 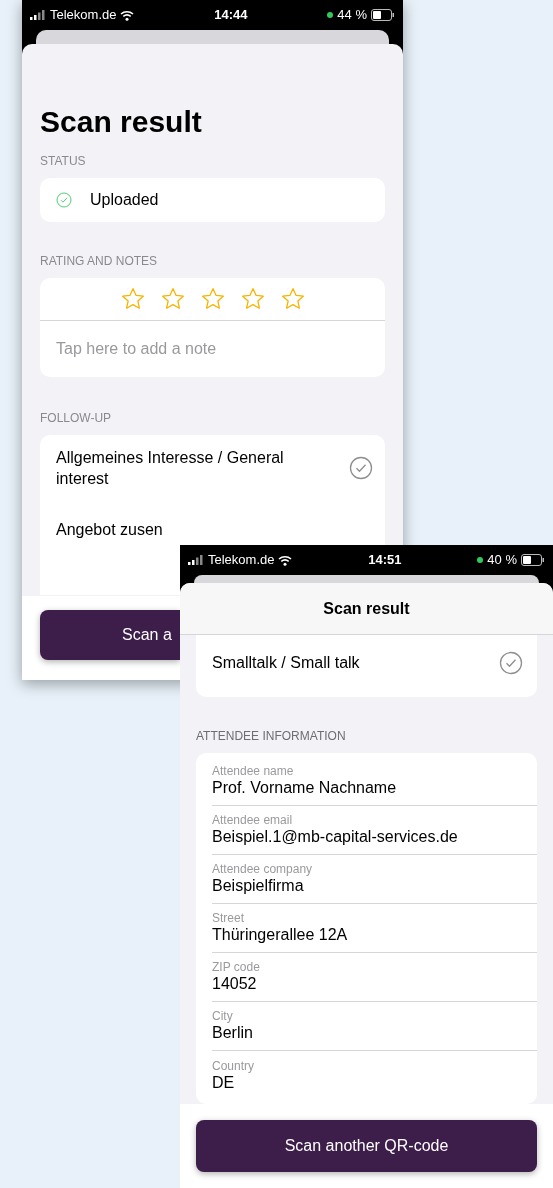 What do you see at coordinates (253, 820) in the screenshot?
I see `field-label: Attendee email` at bounding box center [253, 820].